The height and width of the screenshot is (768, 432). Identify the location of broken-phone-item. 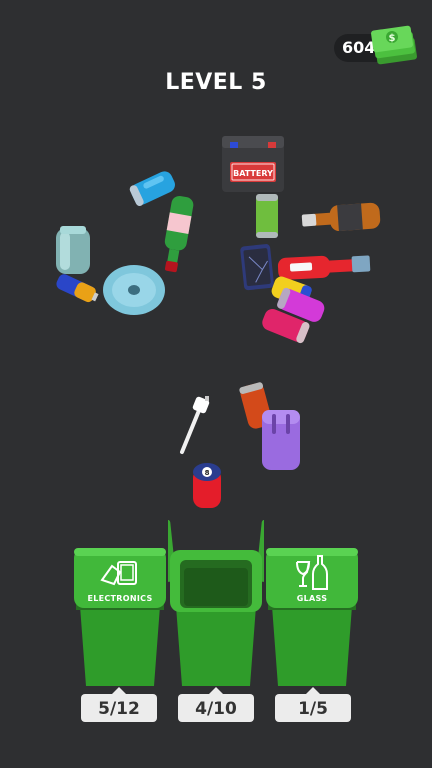
(257, 267).